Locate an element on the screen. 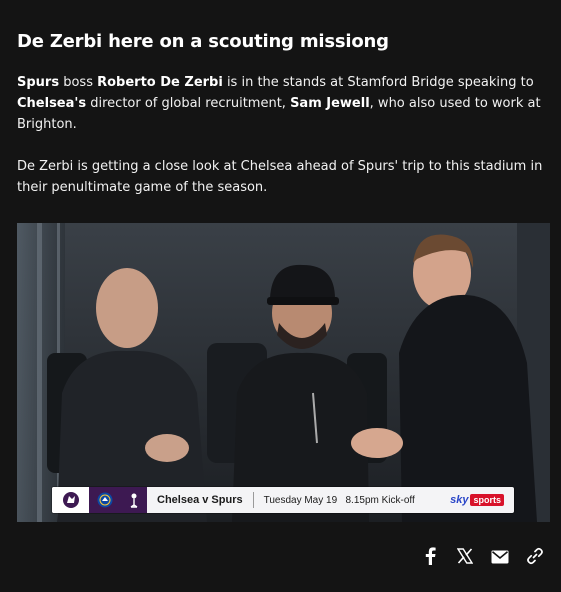  link-icon is located at coordinates (535, 558).